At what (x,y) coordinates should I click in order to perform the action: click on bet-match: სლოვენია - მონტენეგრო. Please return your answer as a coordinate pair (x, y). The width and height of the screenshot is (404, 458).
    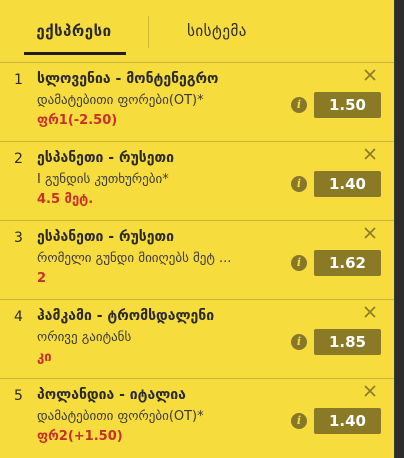
    Looking at the image, I should click on (128, 79).